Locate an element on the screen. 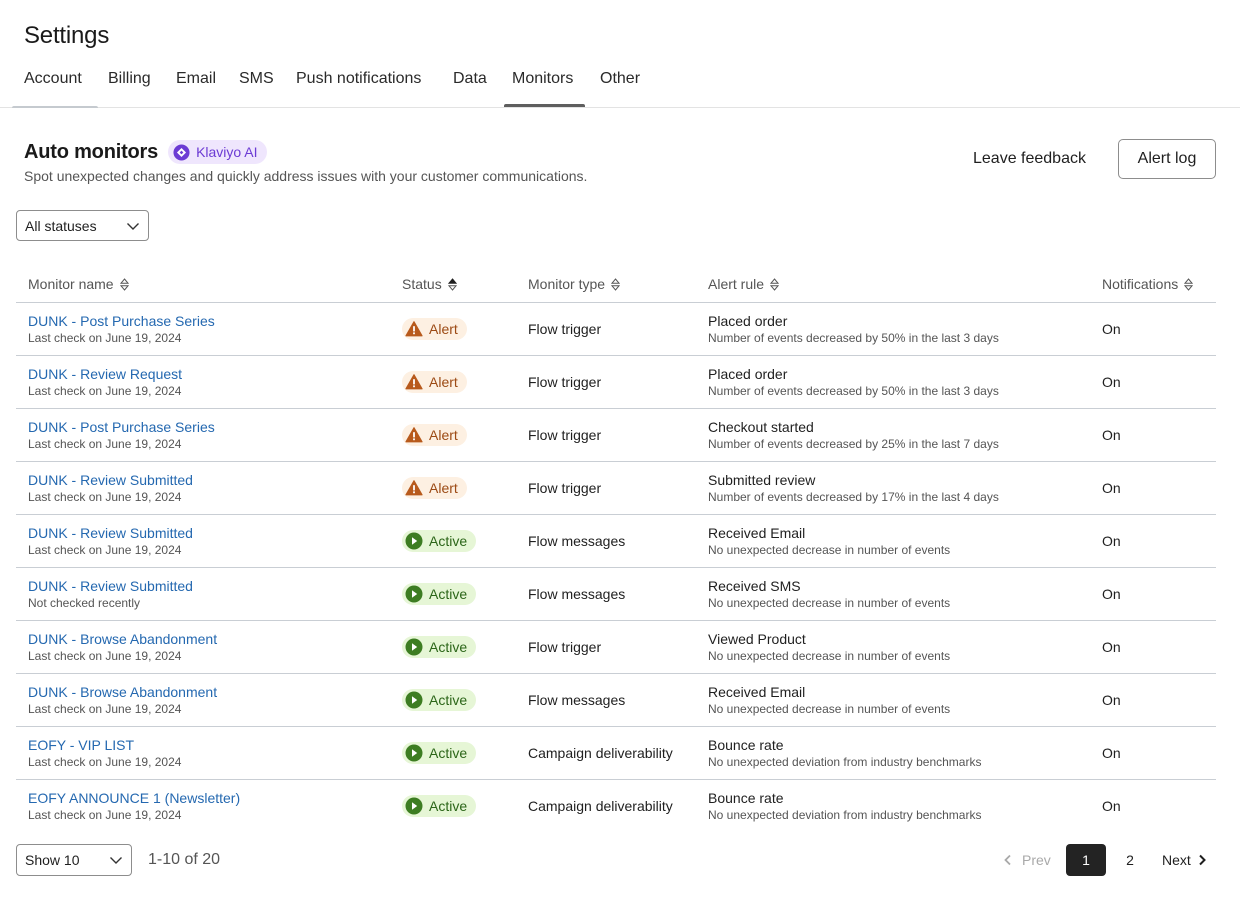  monitor-name-link: DUNK - Review Request is located at coordinates (105, 374).